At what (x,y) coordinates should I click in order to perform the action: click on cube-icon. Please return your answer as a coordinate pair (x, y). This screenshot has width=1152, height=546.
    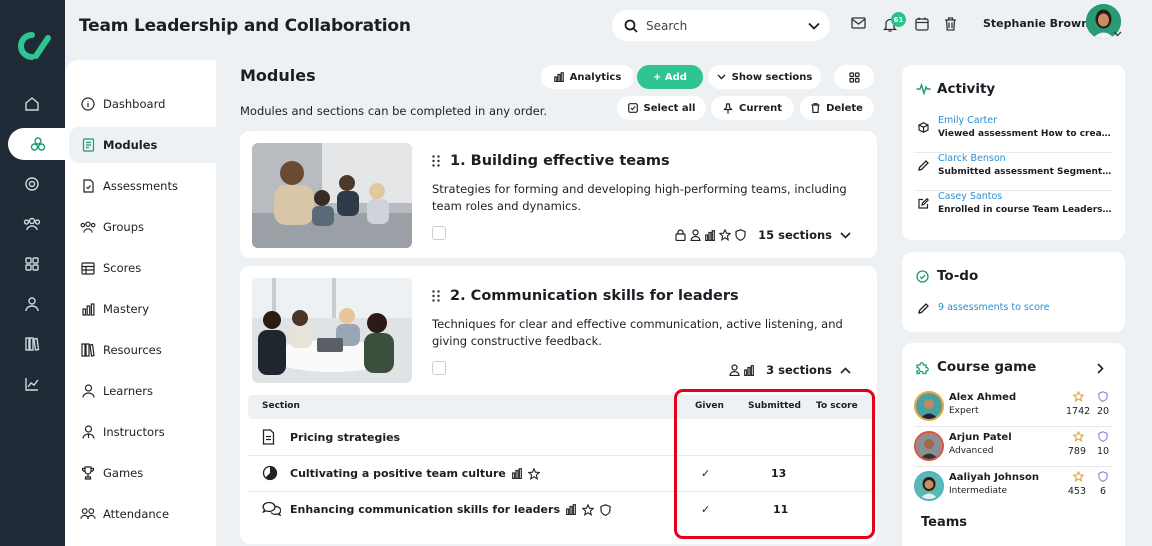
    Looking at the image, I should click on (923, 127).